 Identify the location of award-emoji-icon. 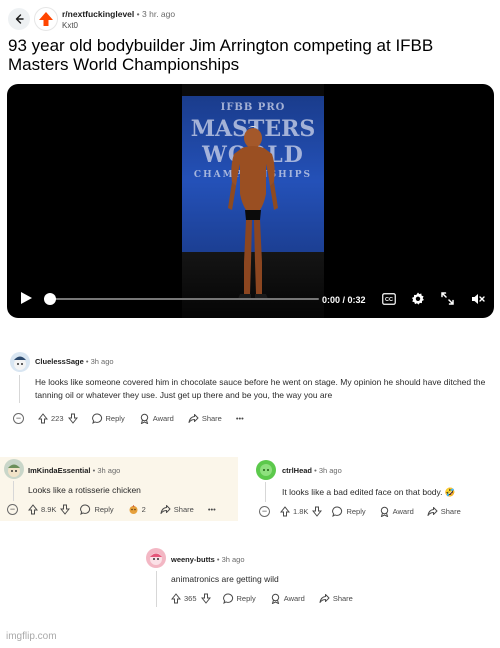
(133, 509).